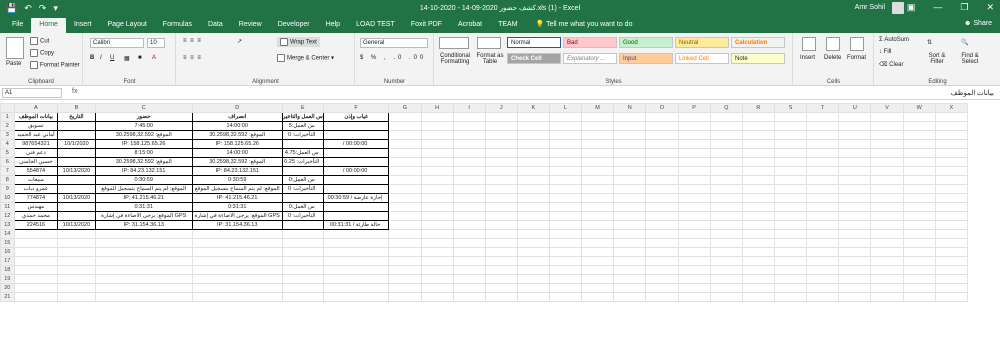 The width and height of the screenshot is (1000, 339). What do you see at coordinates (870, 7) in the screenshot?
I see `user-name: Amr Sohil` at bounding box center [870, 7].